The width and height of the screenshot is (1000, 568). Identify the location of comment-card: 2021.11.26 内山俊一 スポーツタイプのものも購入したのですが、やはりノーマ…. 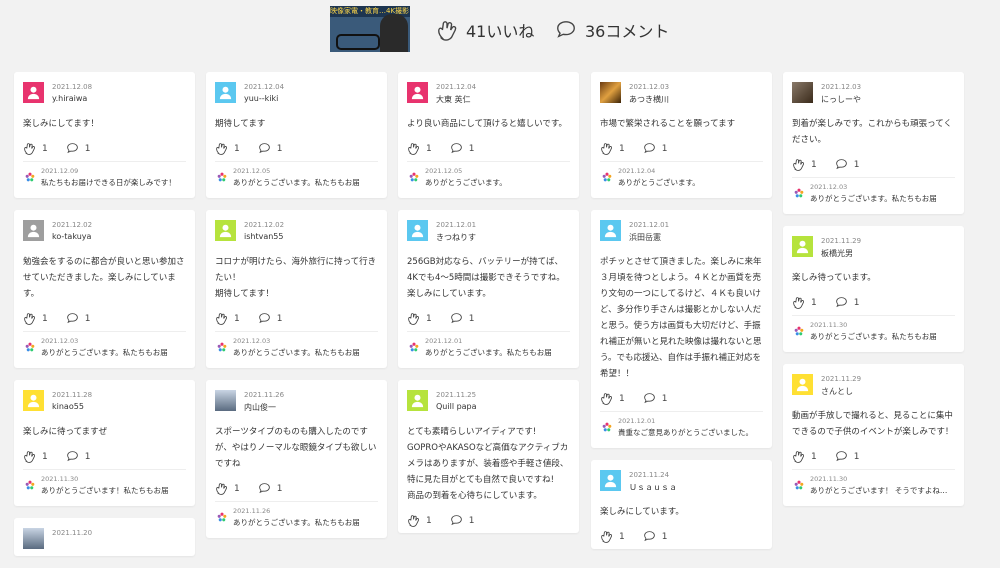
(296, 459).